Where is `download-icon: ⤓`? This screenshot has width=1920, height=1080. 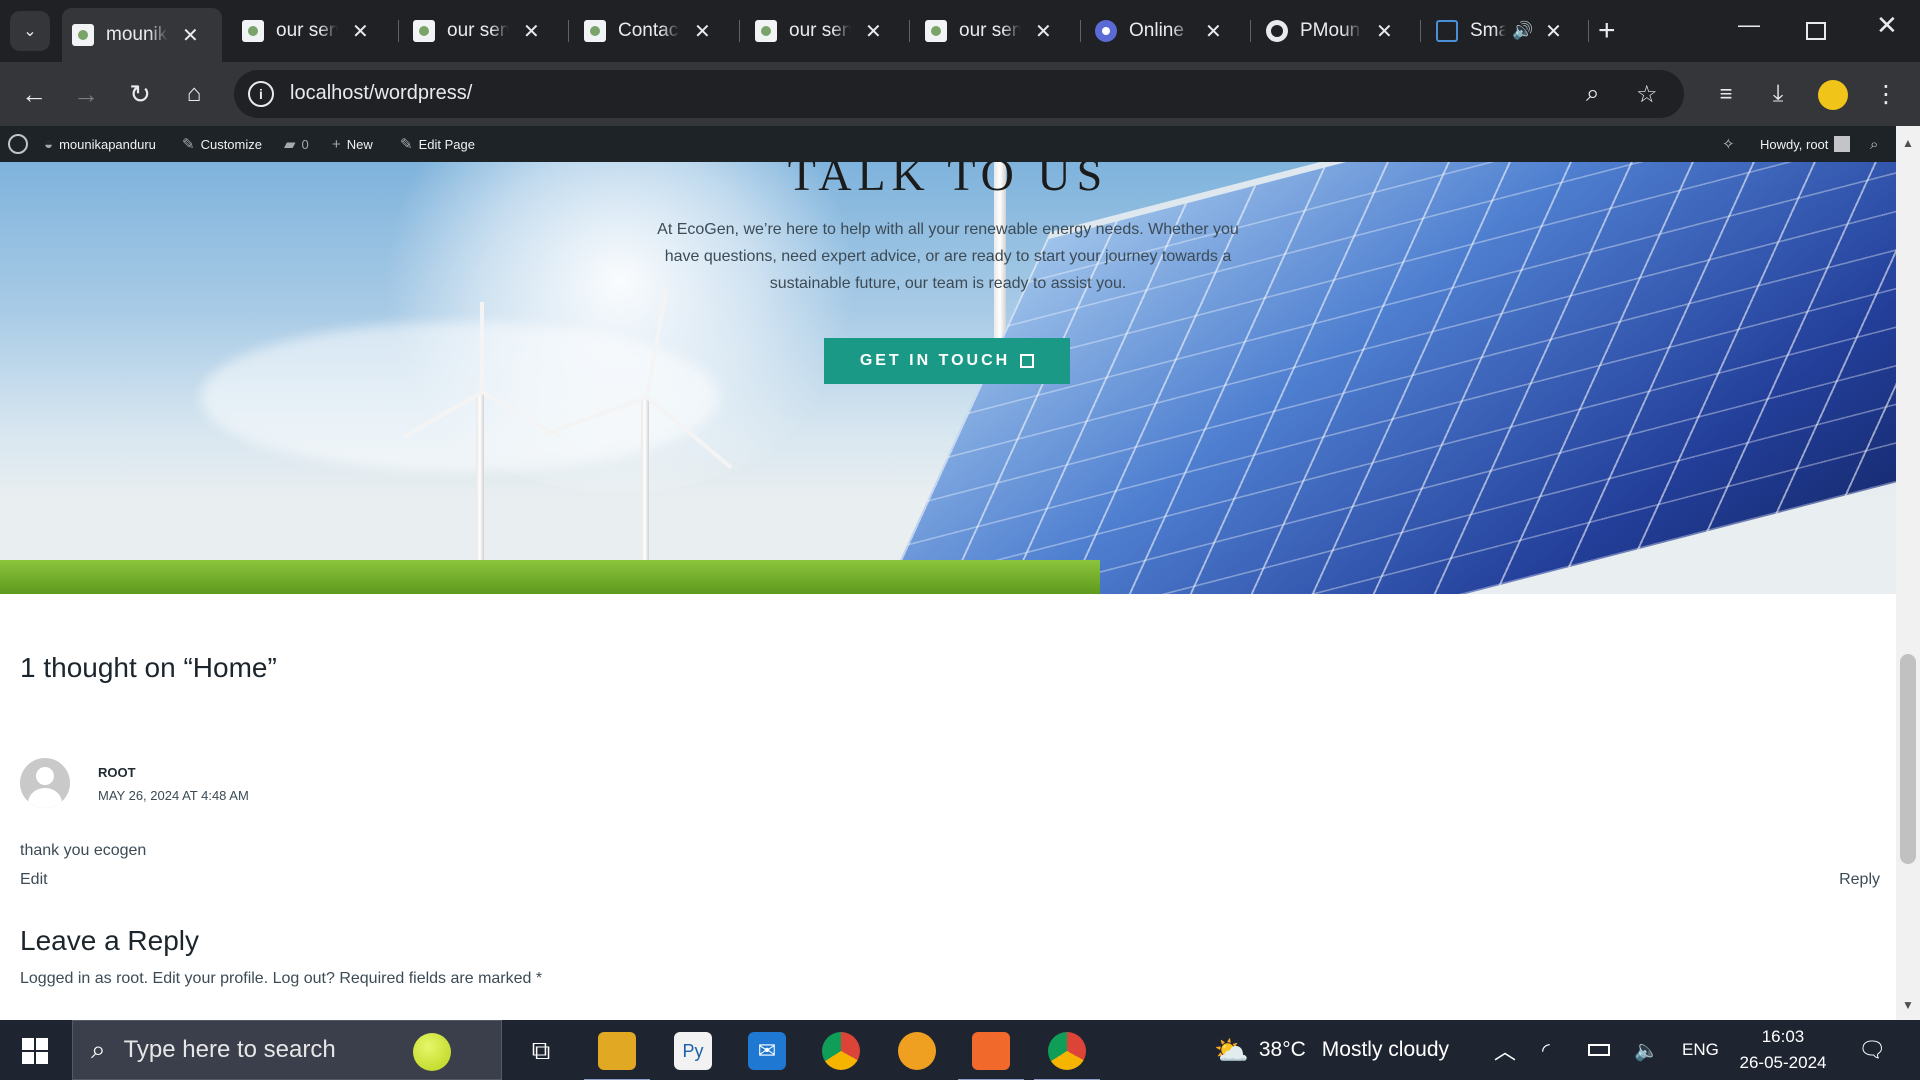
download-icon: ⤓ is located at coordinates (1778, 94).